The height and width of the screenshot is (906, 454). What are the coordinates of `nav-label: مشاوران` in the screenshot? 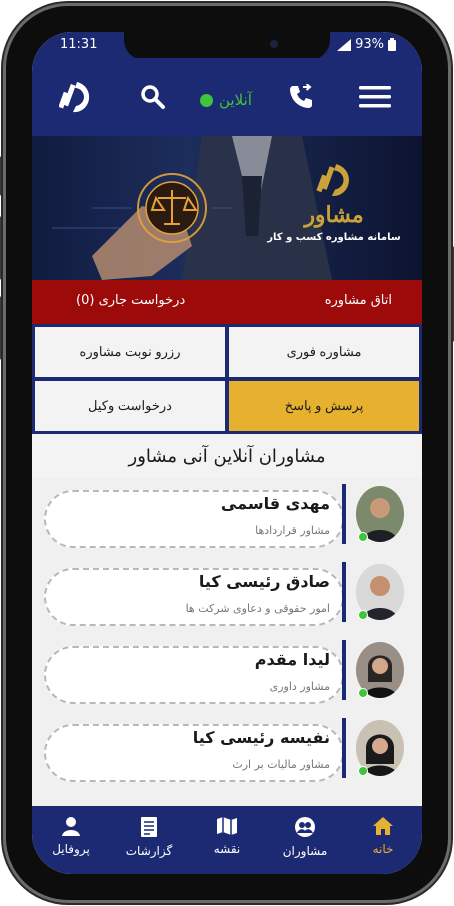 It's located at (305, 851).